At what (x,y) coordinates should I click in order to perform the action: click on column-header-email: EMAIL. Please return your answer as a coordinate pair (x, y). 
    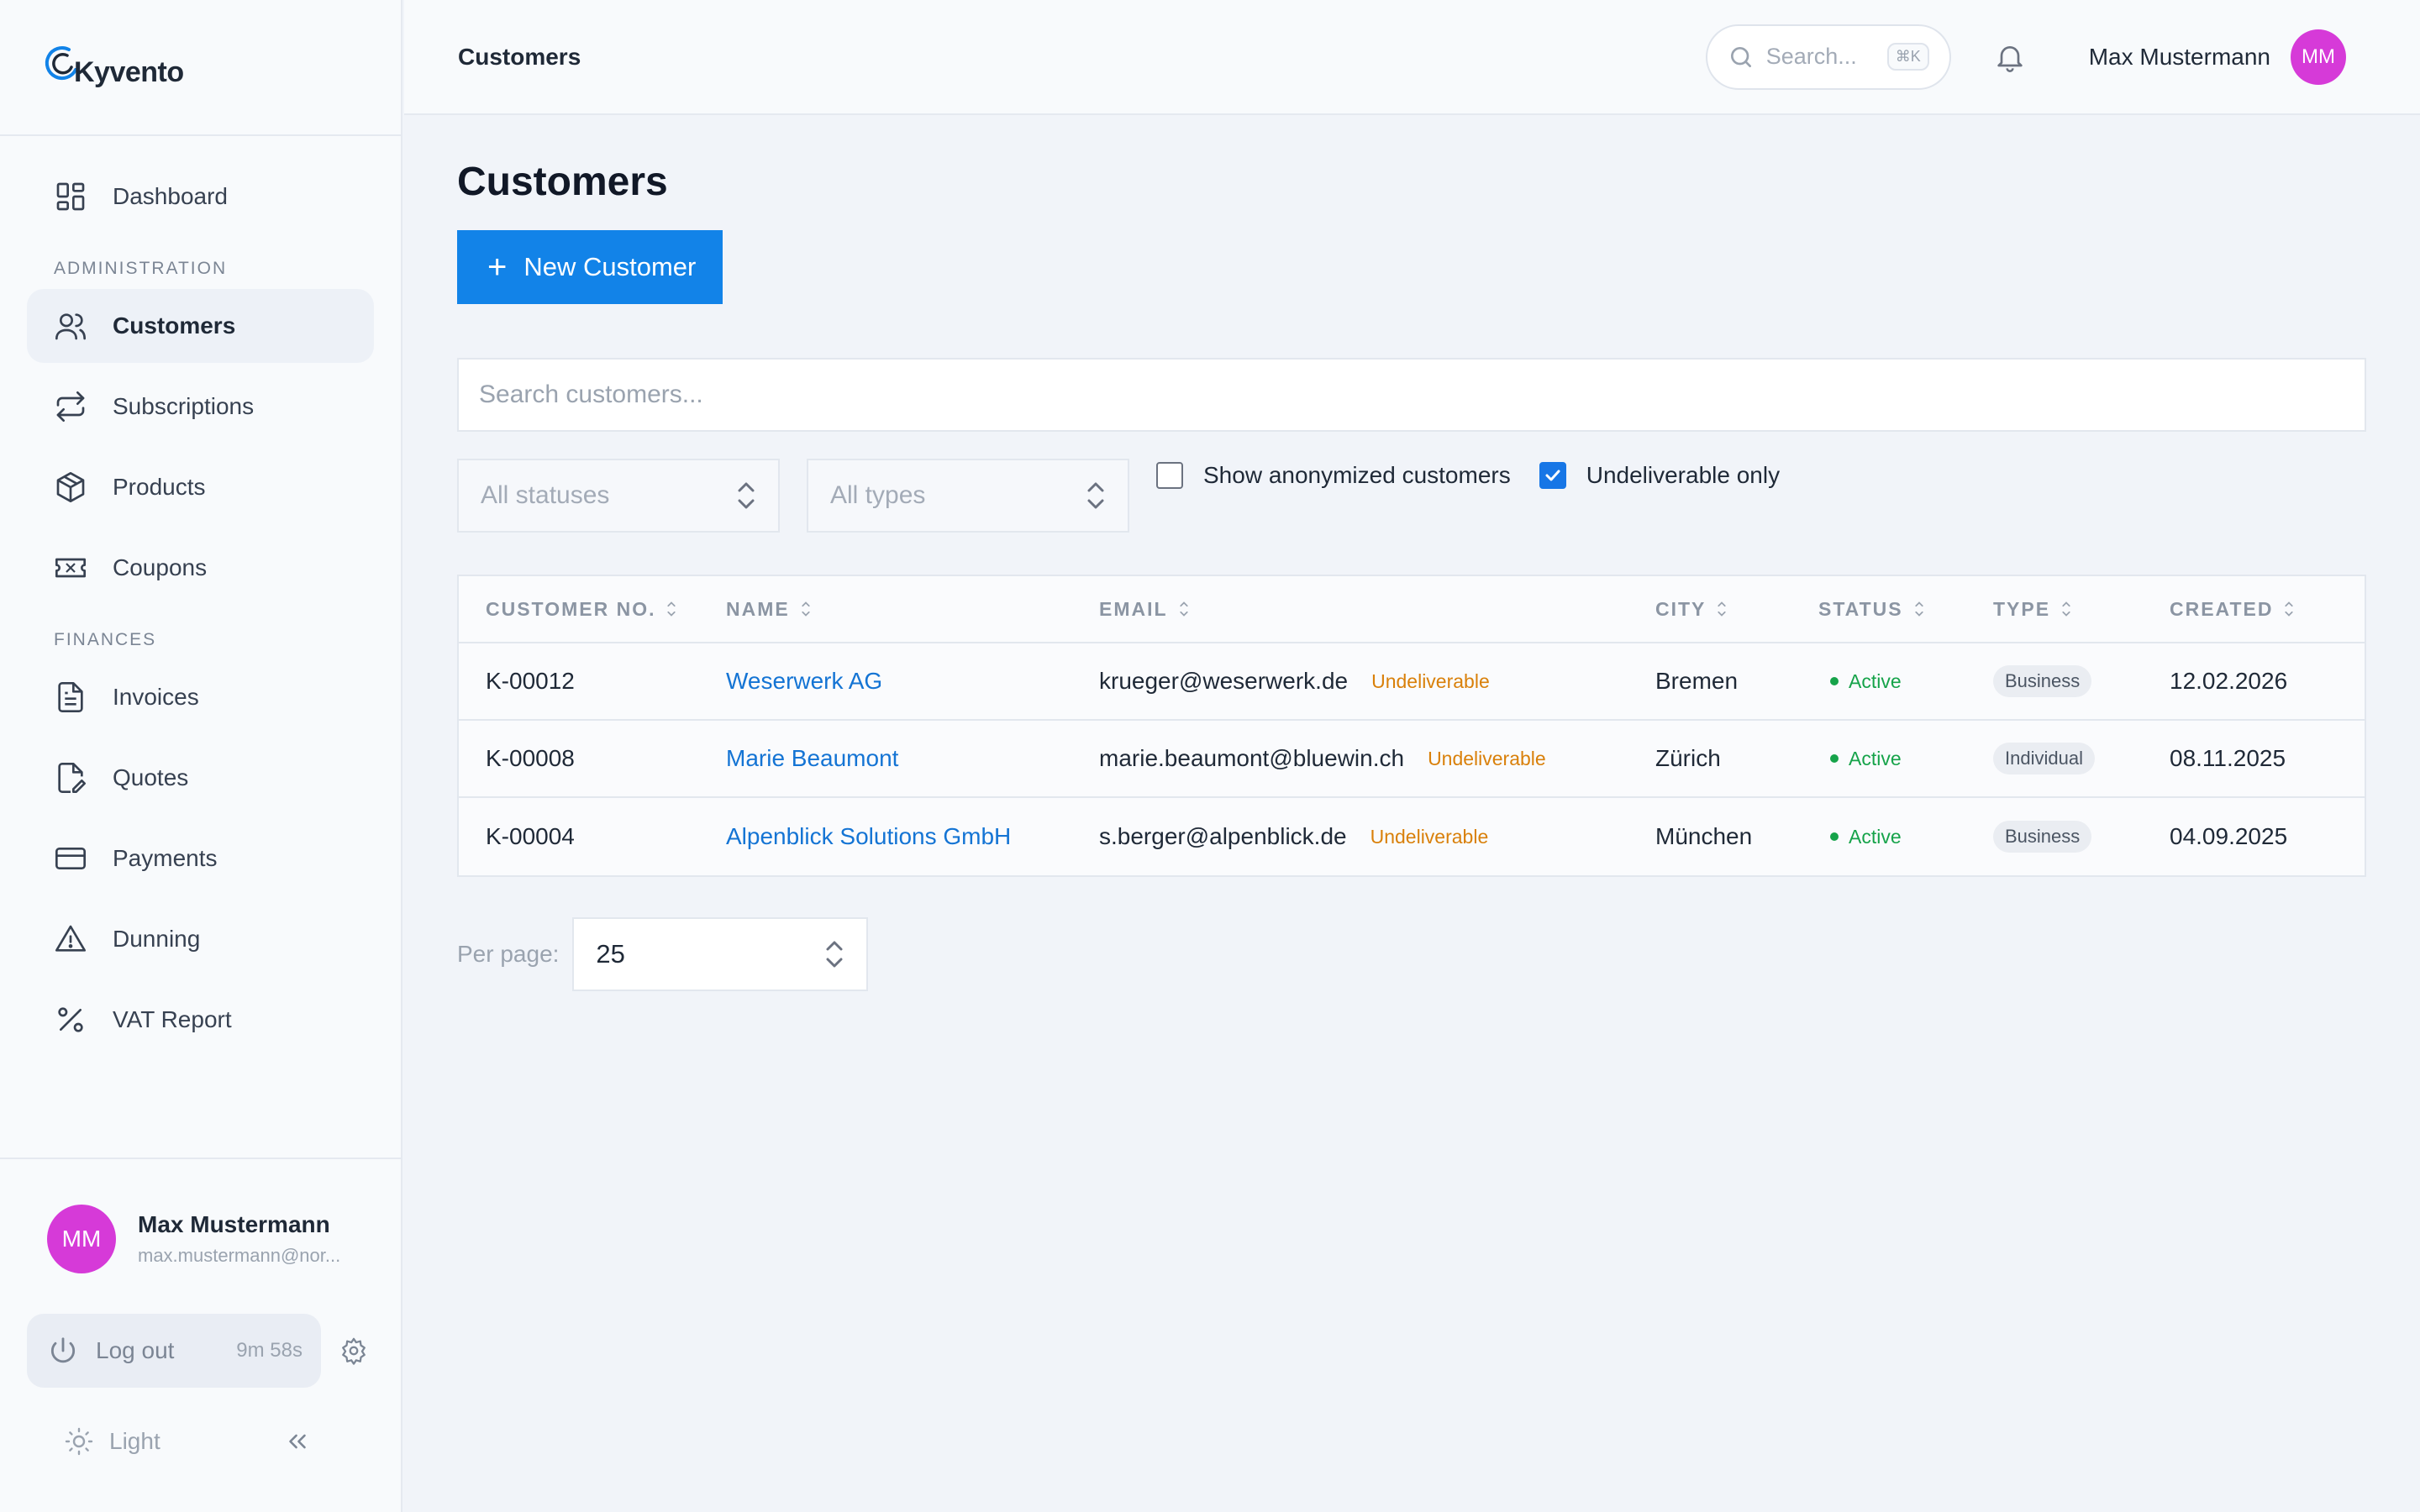
    Looking at the image, I should click on (1377, 609).